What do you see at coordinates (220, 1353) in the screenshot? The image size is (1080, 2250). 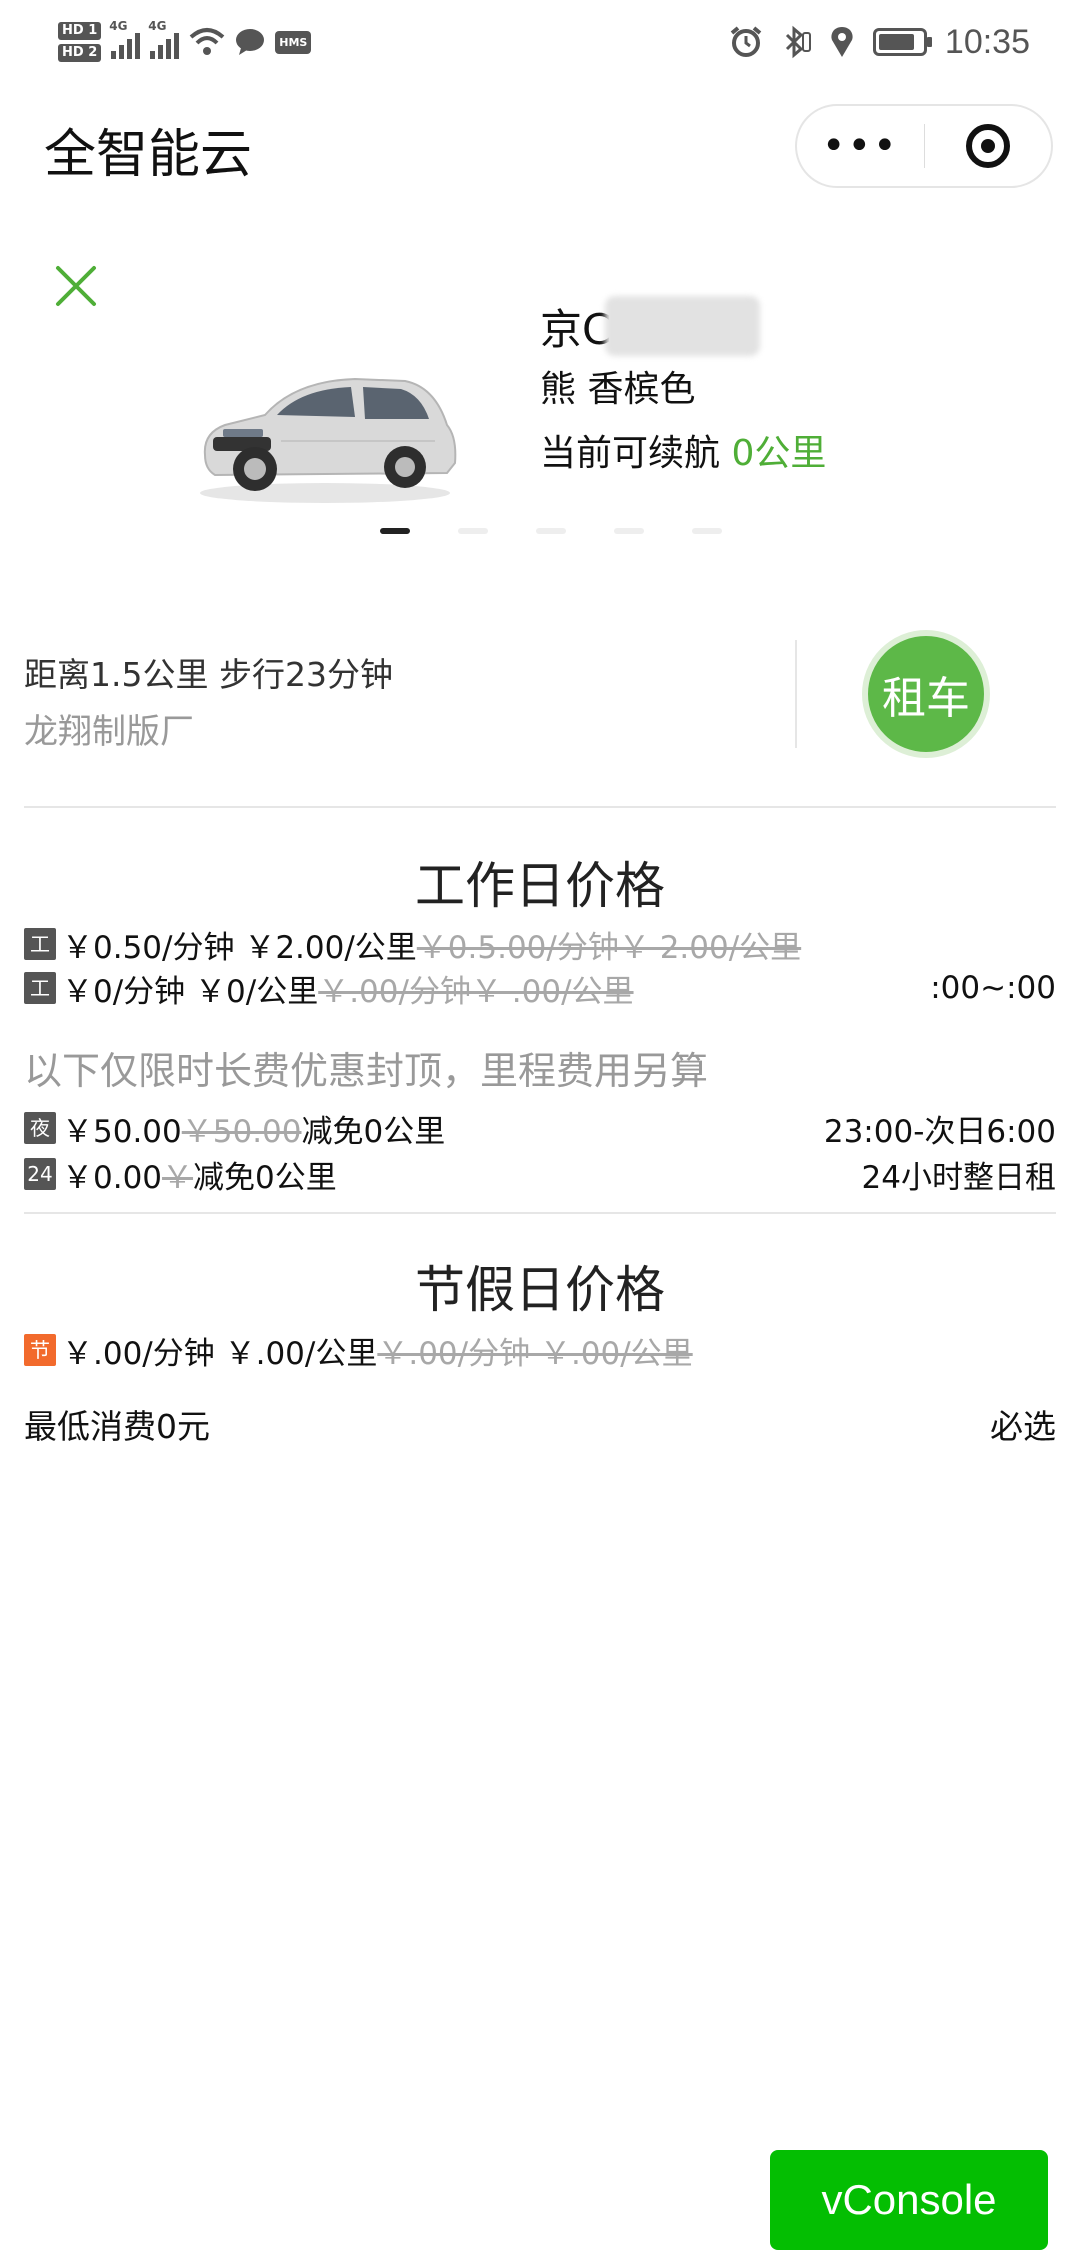 I see `price-current: ￥.00/分钟 ￥.00/公里` at bounding box center [220, 1353].